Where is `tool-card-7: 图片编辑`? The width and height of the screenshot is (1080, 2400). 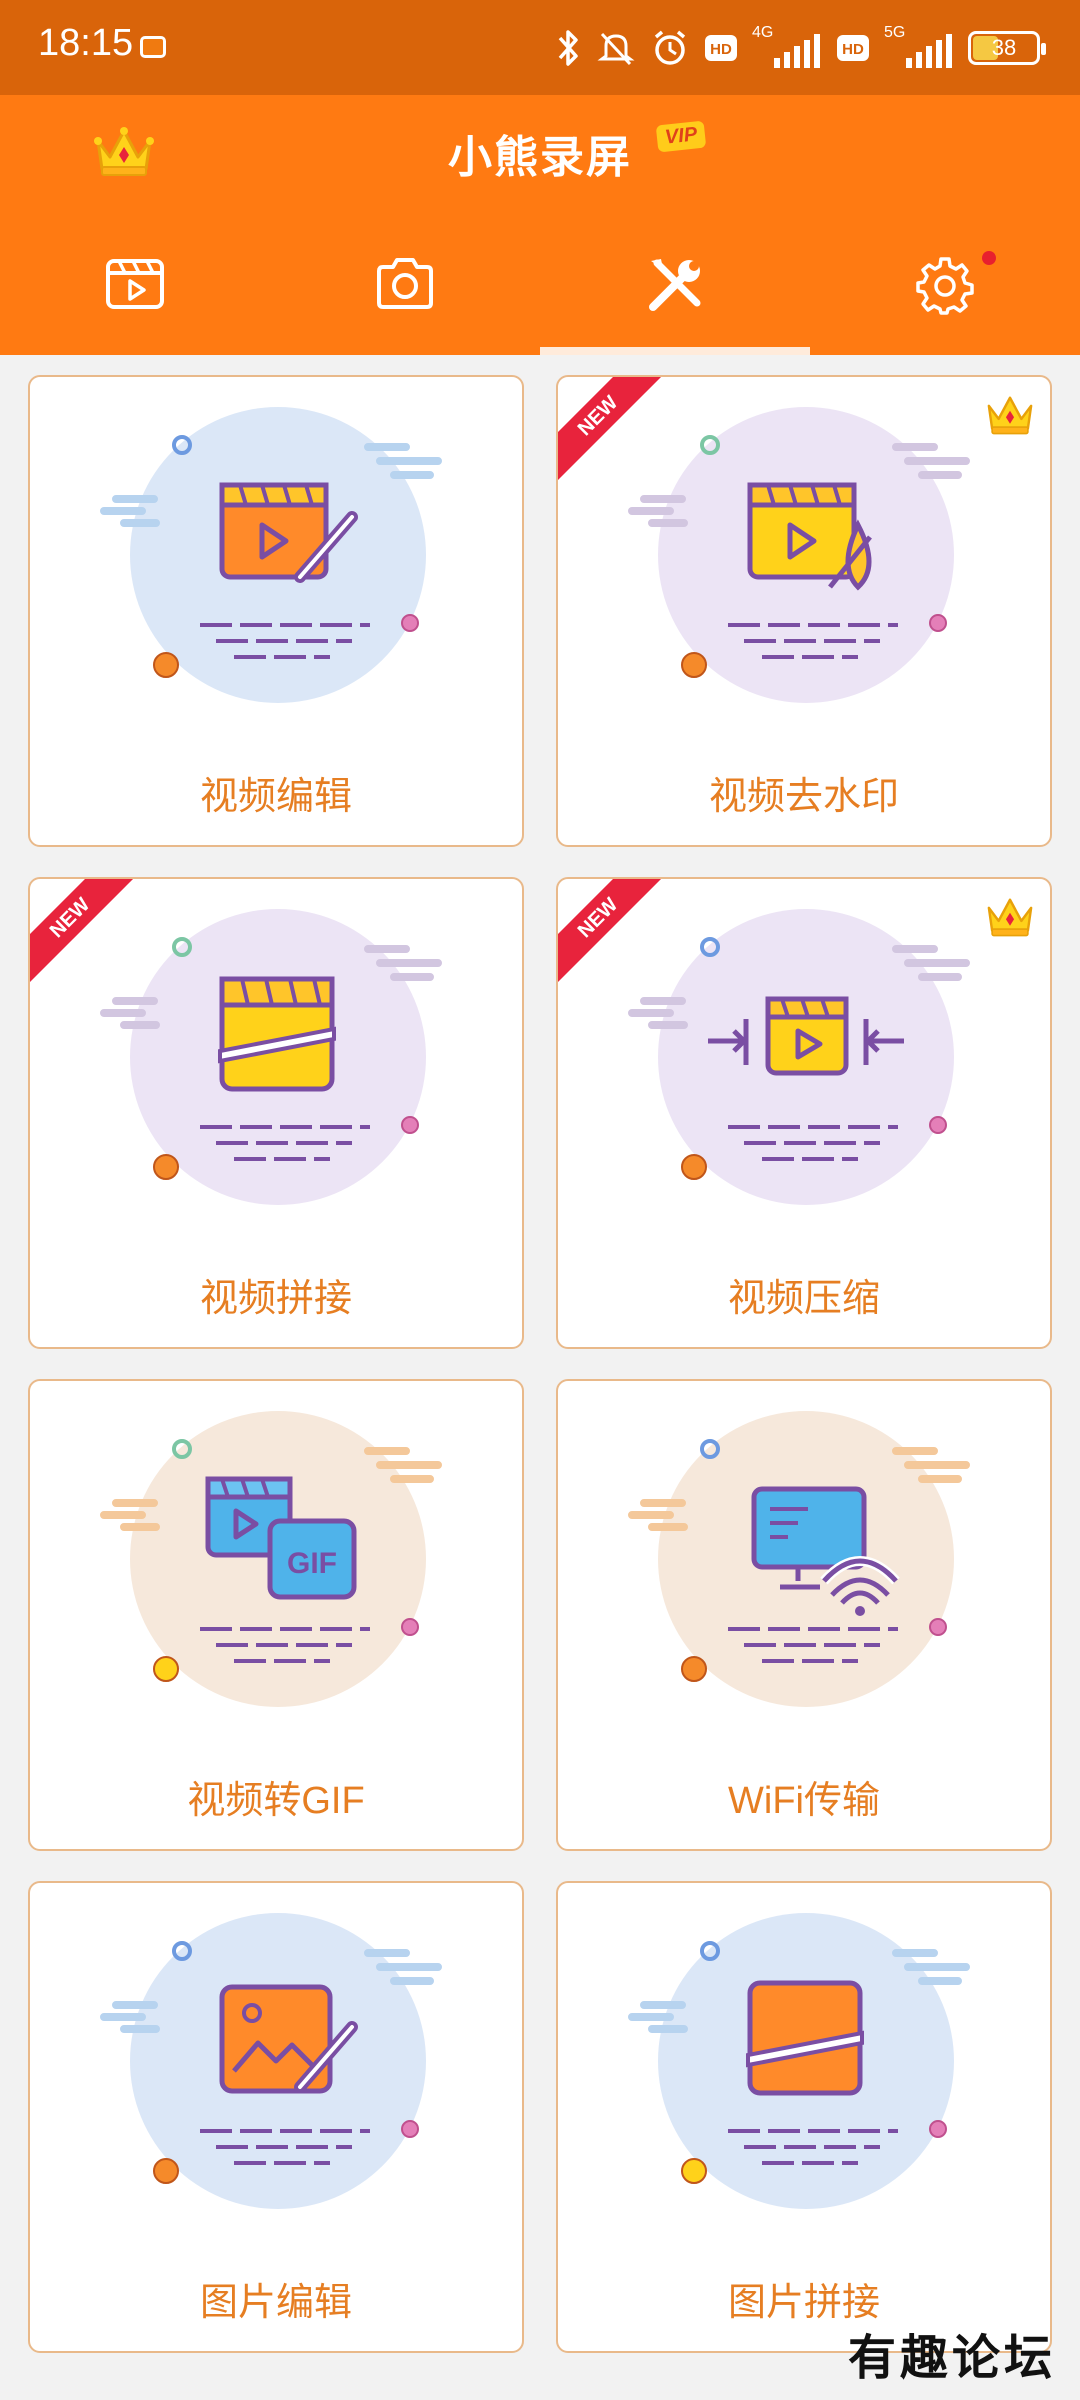 tool-card-7: 图片编辑 is located at coordinates (276, 2117).